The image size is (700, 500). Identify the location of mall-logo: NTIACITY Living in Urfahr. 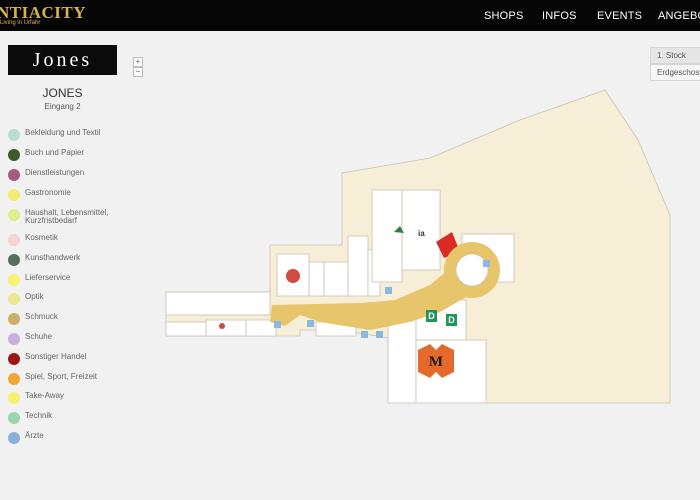
(43, 16).